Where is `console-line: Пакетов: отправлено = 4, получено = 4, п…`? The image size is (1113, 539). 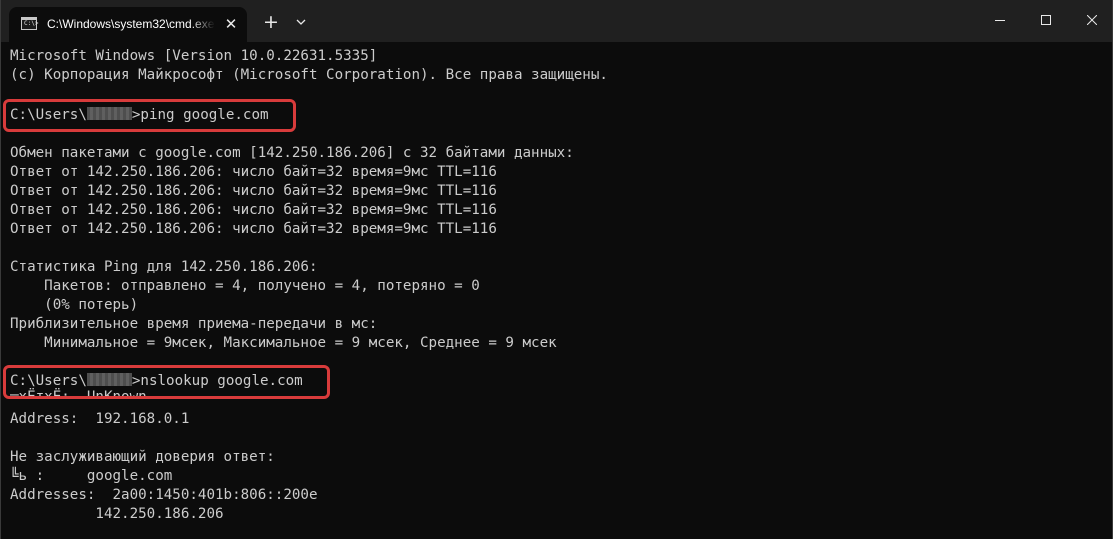 console-line: Пакетов: отправлено = 4, получено = 4, п… is located at coordinates (245, 286).